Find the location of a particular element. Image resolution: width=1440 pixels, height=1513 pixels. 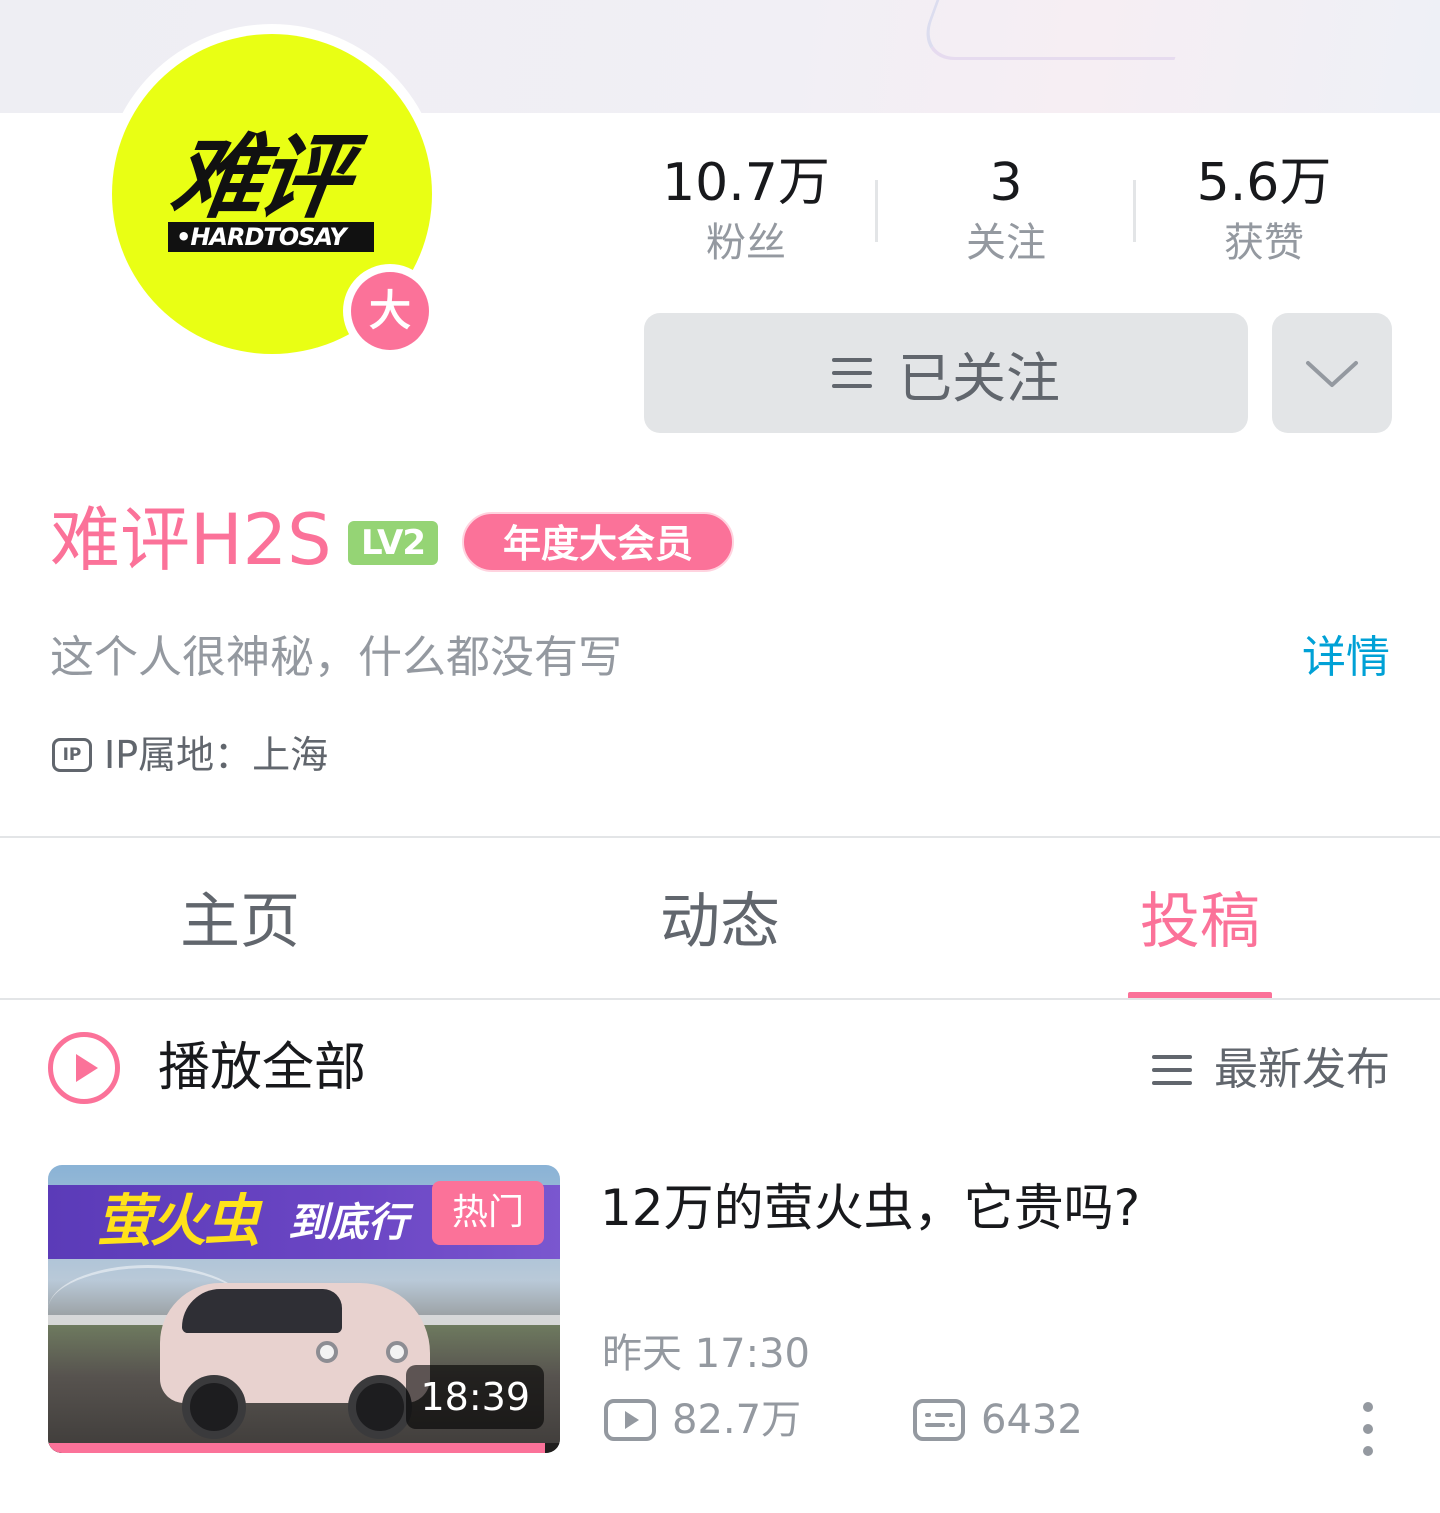

video-danmaku: 6432 is located at coordinates (998, 1420).